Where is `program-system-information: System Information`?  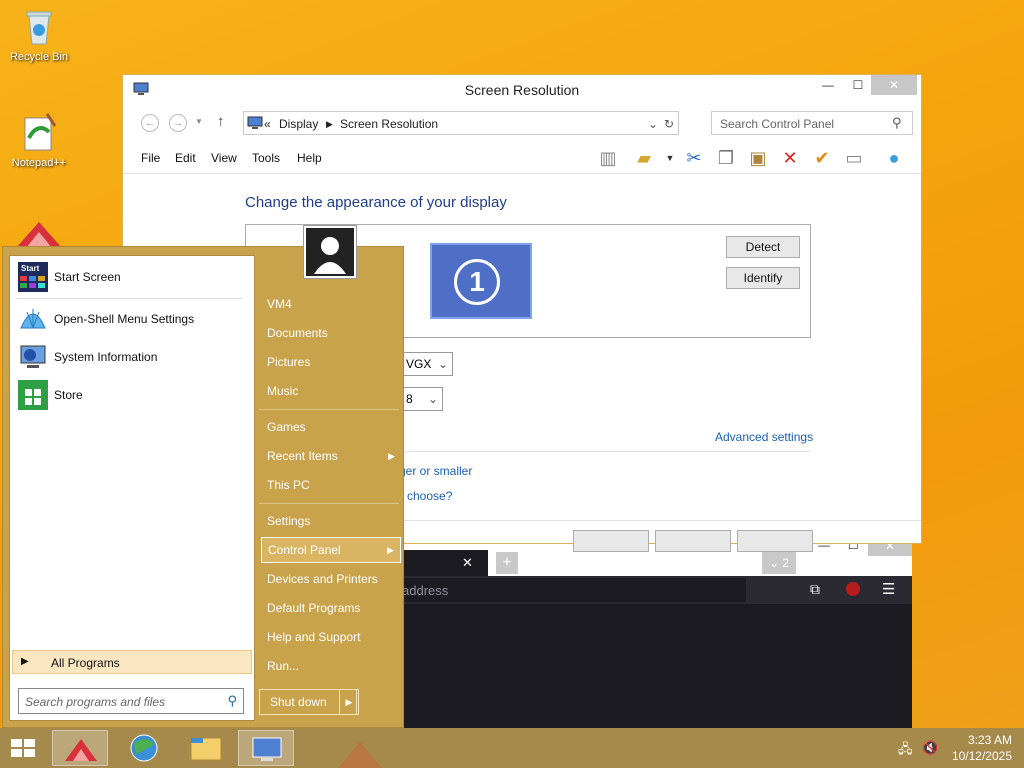
program-system-information: System Information is located at coordinates (132, 357).